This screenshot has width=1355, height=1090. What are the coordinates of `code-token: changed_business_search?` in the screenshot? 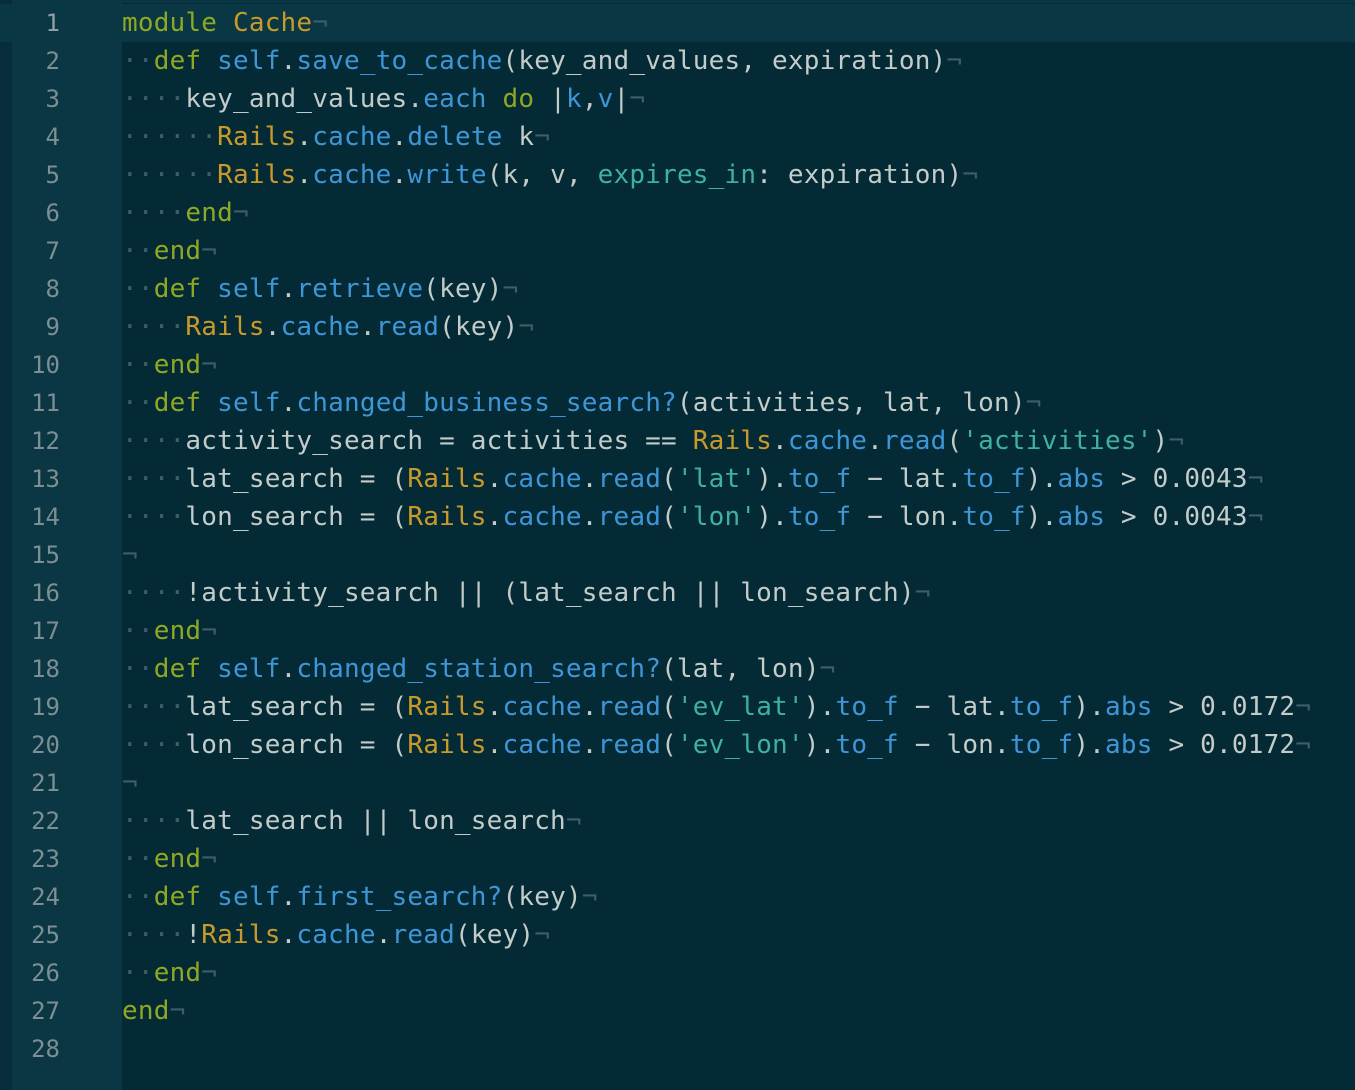 It's located at (486, 403).